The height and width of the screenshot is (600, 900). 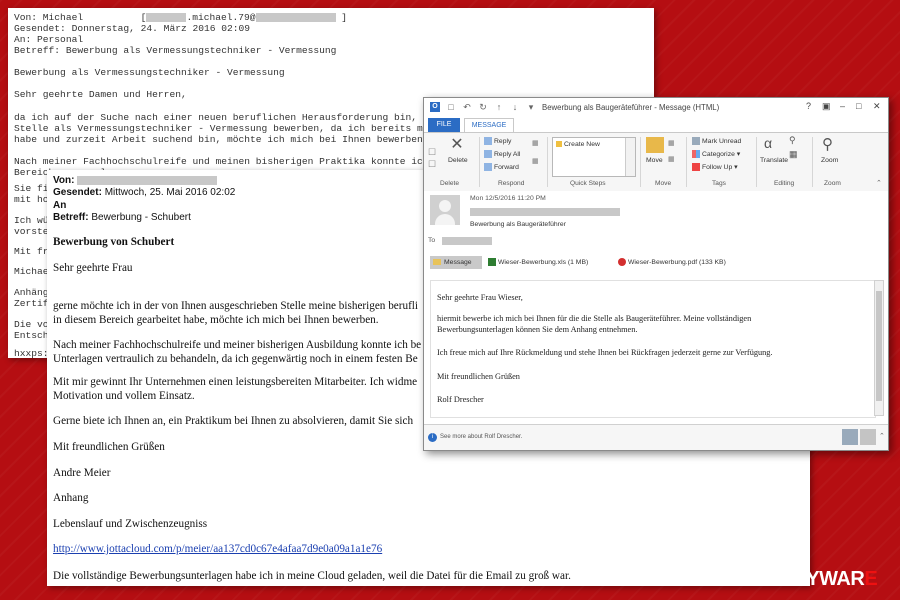 I want to click on email-salutation: Sehr geehrte Frau, so click(x=93, y=268).